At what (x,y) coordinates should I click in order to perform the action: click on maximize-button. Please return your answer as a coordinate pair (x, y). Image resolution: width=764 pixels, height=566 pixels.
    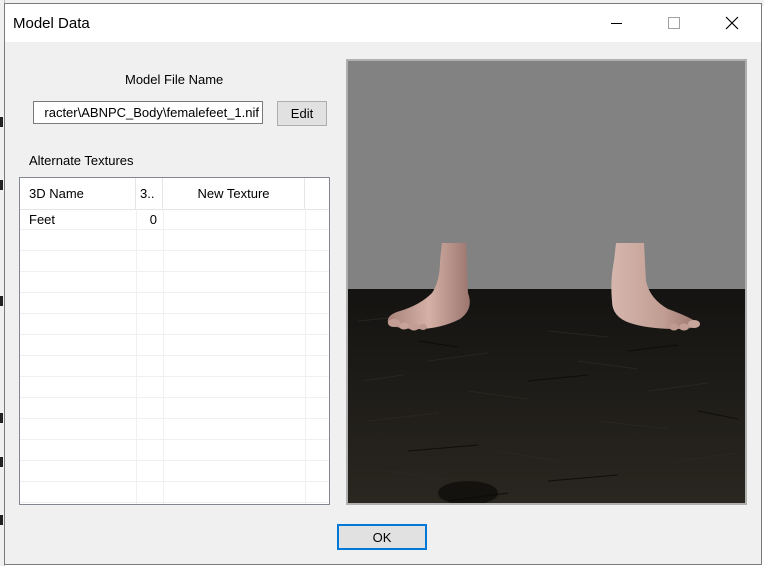
    Looking at the image, I should click on (674, 23).